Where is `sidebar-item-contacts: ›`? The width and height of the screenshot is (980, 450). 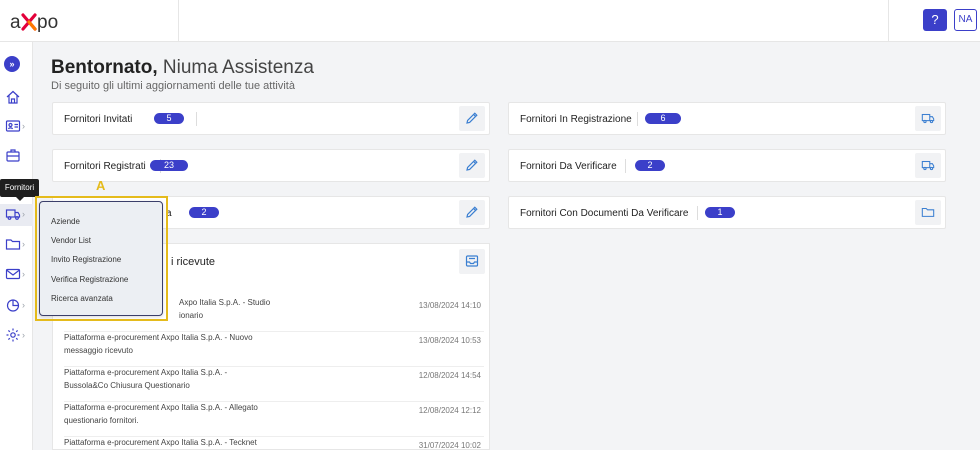 sidebar-item-contacts: › is located at coordinates (16, 127).